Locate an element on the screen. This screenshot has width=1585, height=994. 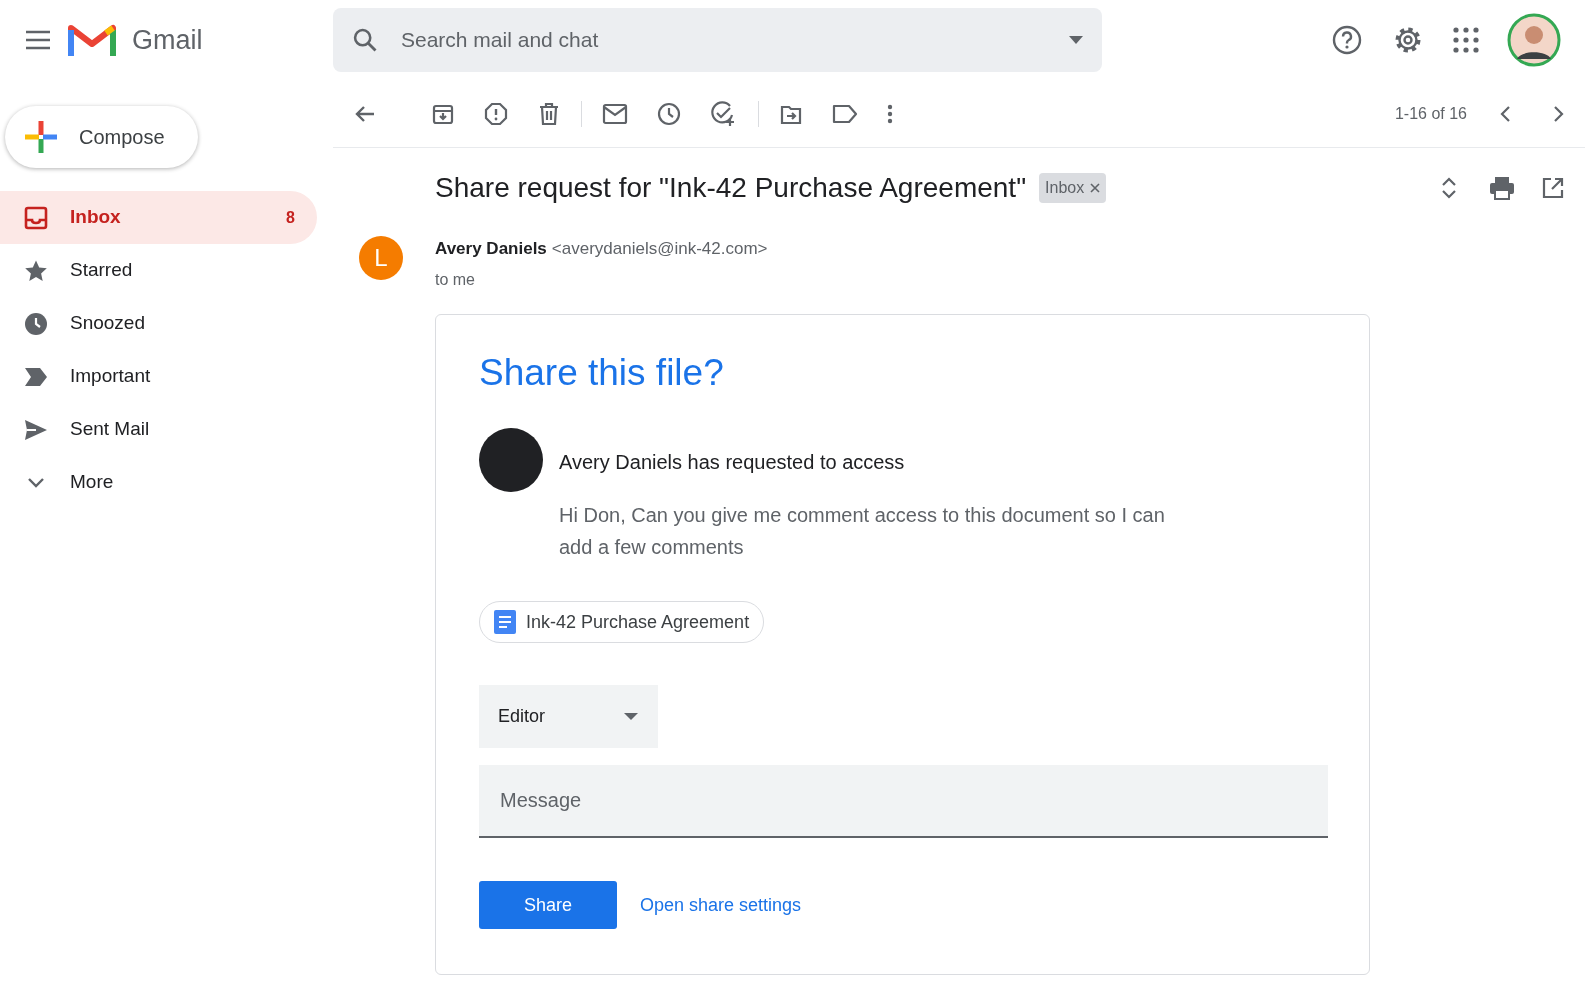
inbox-icon is located at coordinates (36, 217).